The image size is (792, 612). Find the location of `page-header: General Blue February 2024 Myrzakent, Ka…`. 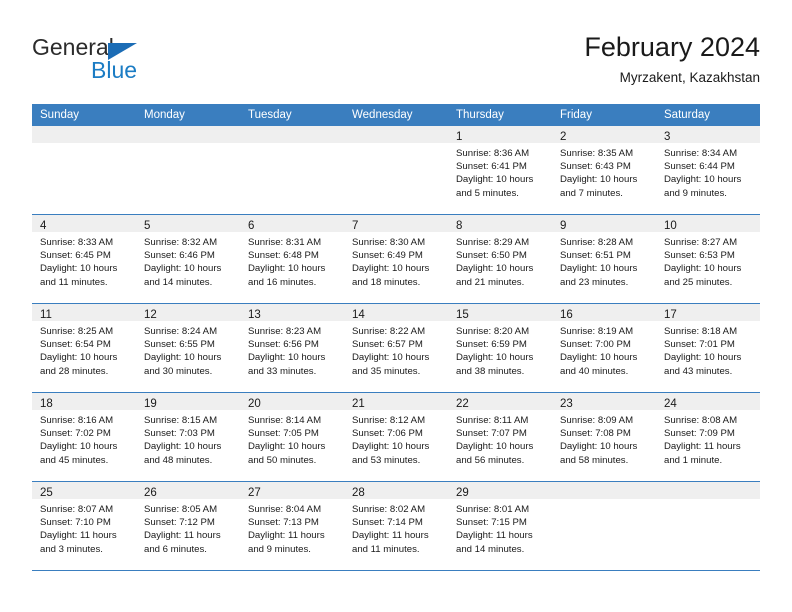

page-header: General Blue February 2024 Myrzakent, Ka… is located at coordinates (396, 63).